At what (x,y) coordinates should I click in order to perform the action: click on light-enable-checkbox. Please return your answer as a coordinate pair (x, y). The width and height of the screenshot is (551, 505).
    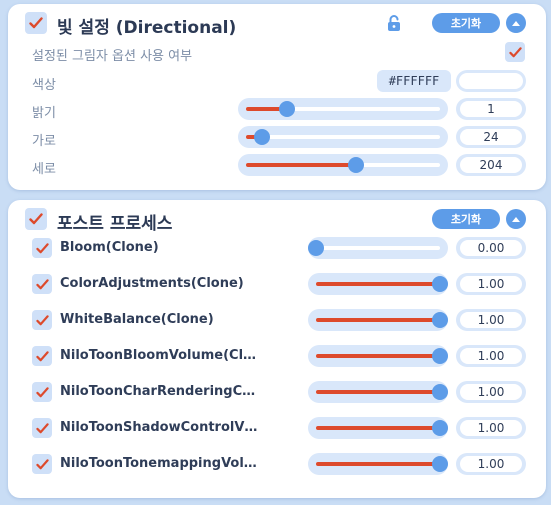
    Looking at the image, I should click on (36, 23).